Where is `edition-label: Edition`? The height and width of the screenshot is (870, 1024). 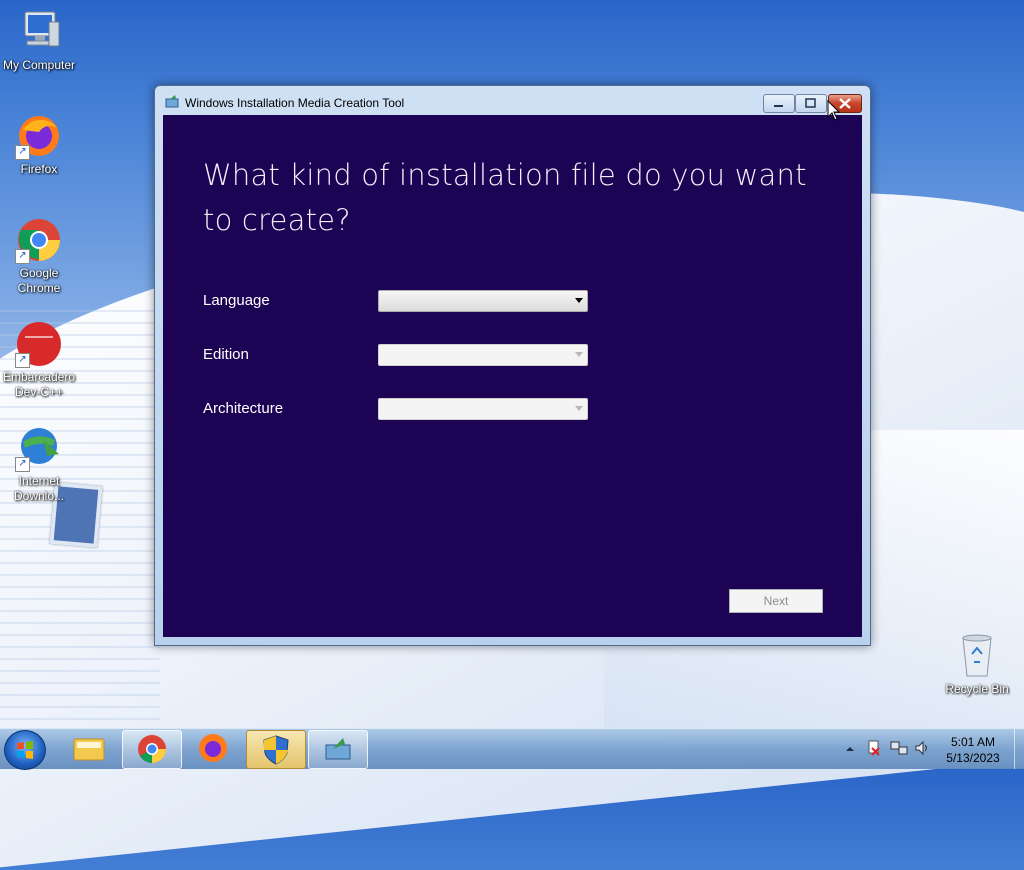
edition-label: Edition is located at coordinates (226, 354).